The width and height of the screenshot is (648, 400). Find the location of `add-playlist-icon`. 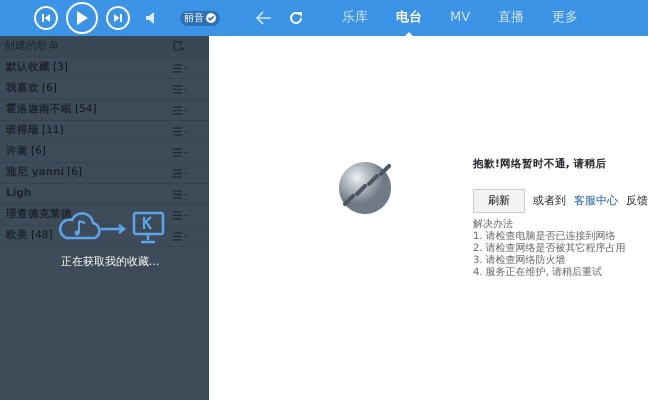

add-playlist-icon is located at coordinates (179, 46).